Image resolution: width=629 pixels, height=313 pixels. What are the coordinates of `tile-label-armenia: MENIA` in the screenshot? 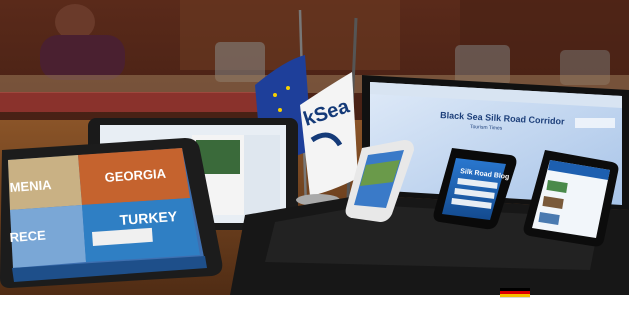 It's located at (30, 186).